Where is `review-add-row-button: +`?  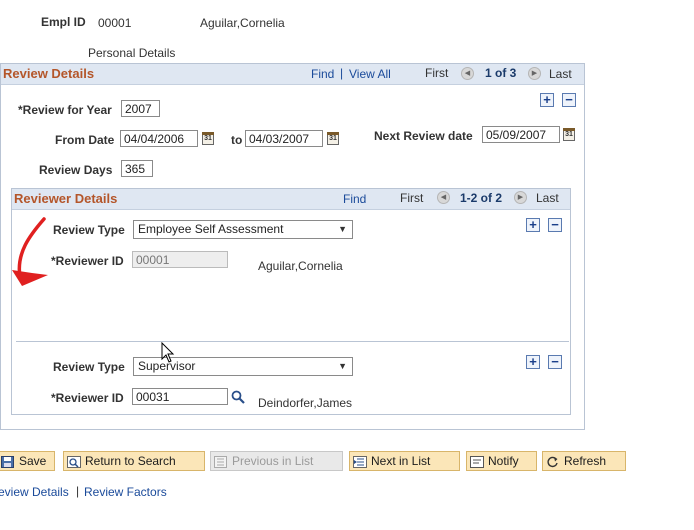
review-add-row-button: + is located at coordinates (547, 100).